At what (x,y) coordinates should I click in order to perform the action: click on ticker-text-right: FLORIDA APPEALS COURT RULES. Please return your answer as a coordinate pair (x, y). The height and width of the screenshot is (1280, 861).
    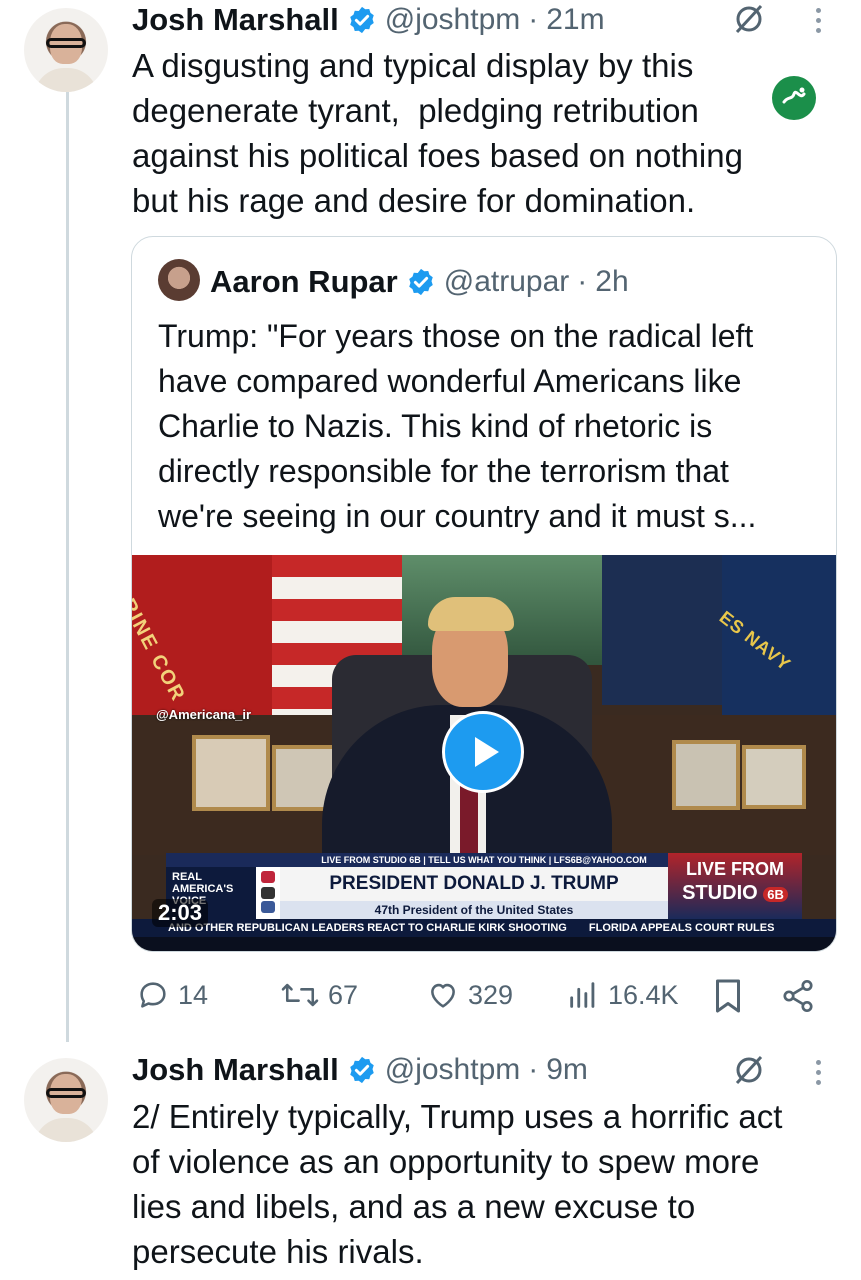
    Looking at the image, I should click on (681, 928).